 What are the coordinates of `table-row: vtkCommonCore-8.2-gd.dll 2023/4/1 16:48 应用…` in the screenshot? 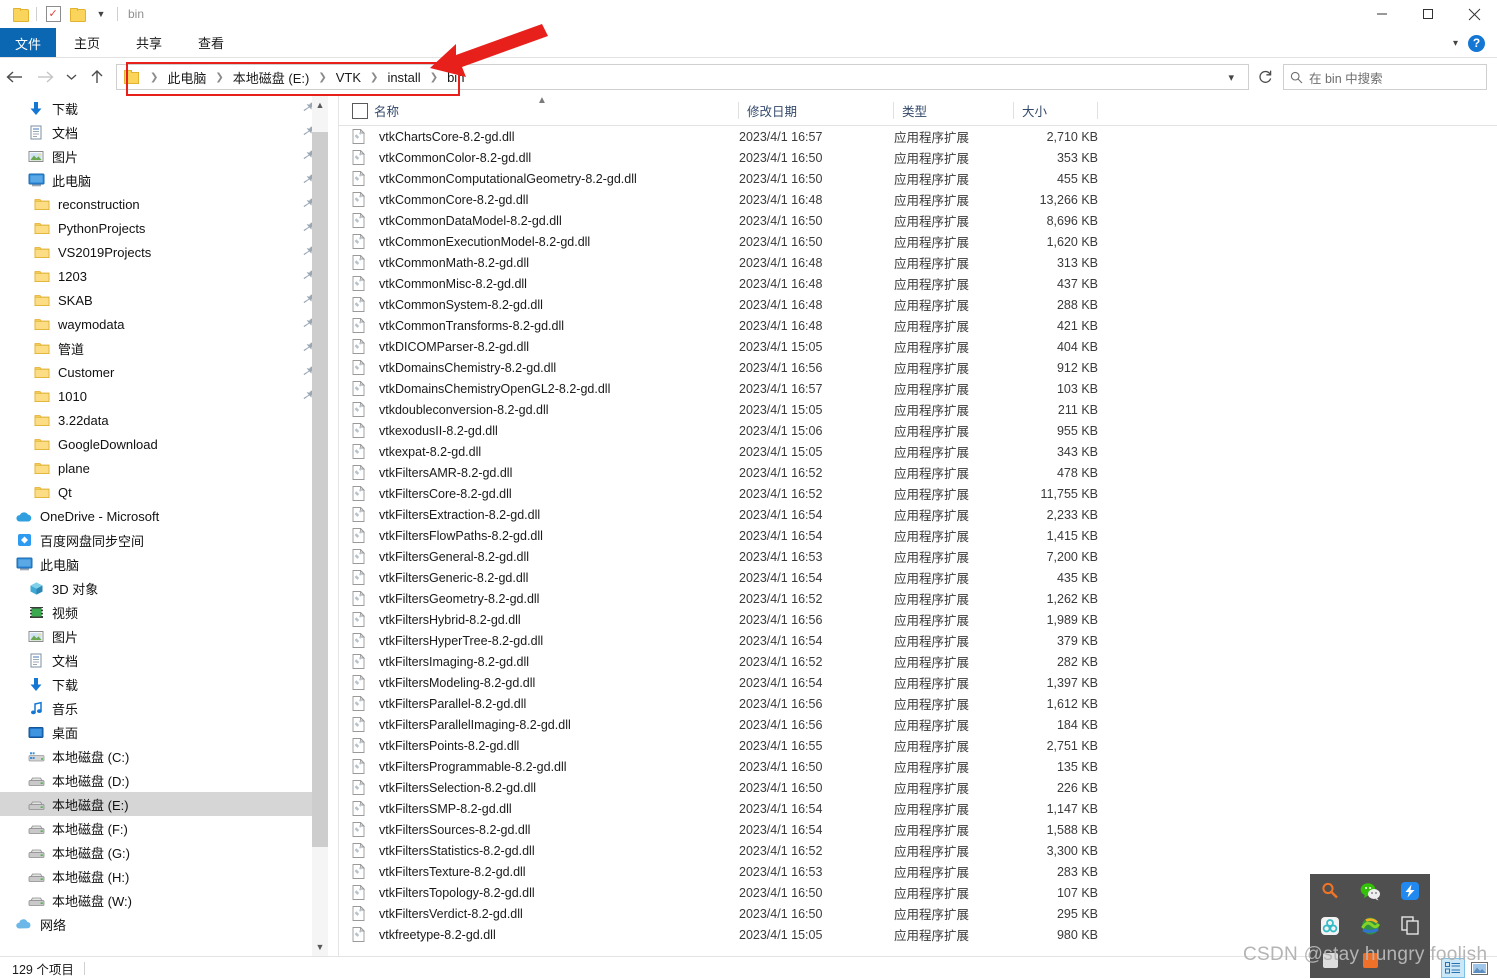 It's located at (918, 199).